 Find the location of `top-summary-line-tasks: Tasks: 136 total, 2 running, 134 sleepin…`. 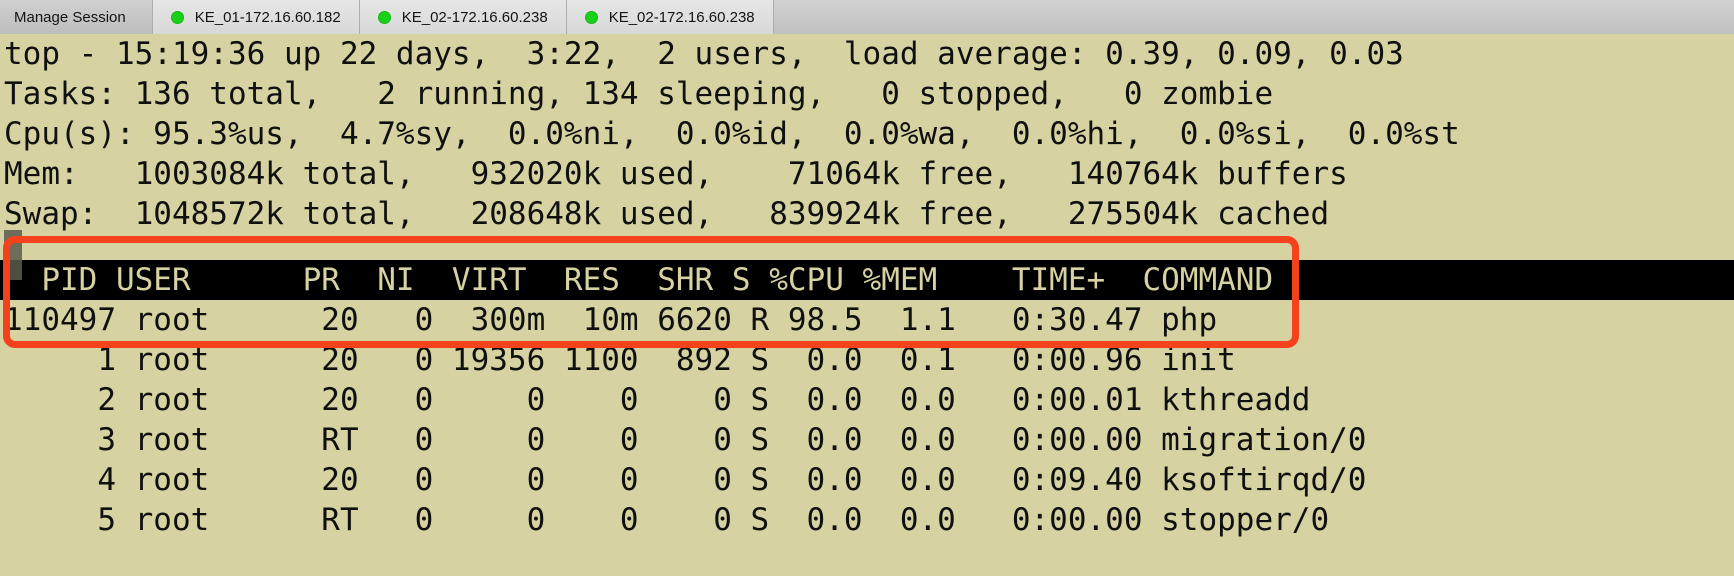

top-summary-line-tasks: Tasks: 136 total, 2 running, 134 sleepin… is located at coordinates (639, 94).